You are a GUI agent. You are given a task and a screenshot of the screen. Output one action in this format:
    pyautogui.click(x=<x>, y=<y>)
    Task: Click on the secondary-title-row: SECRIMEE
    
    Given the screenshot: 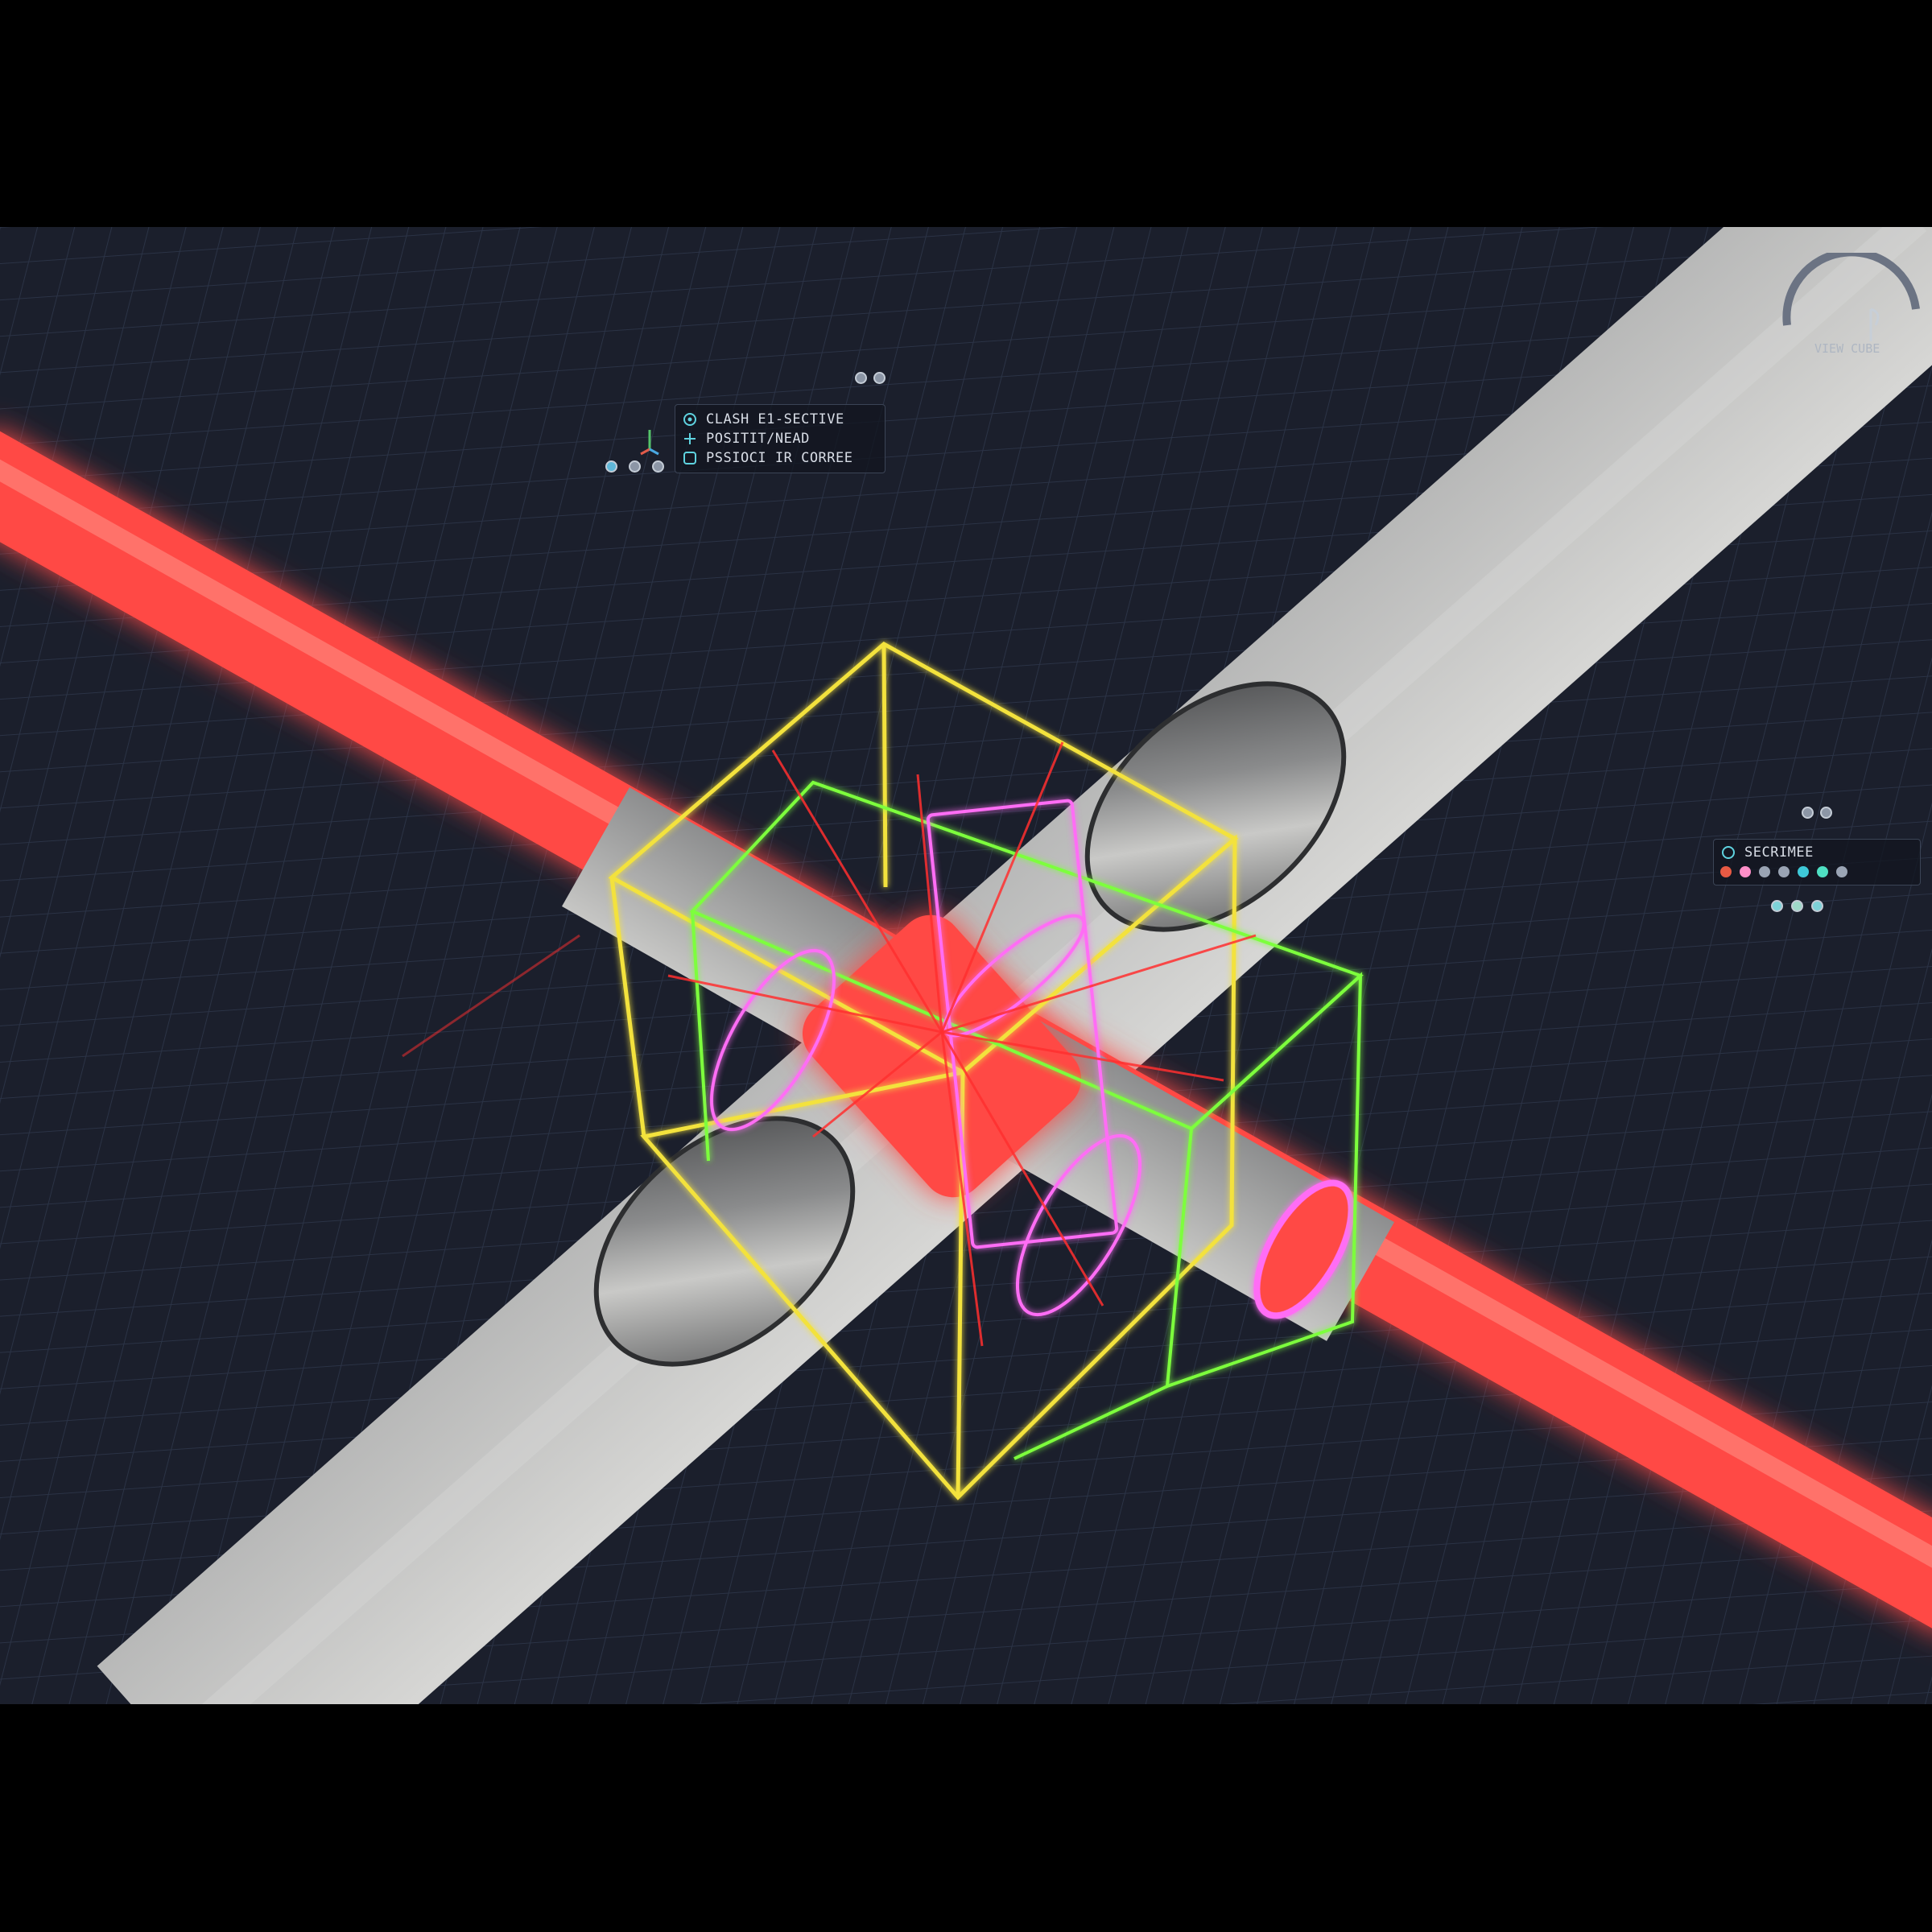 What is the action you would take?
    pyautogui.click(x=1816, y=852)
    